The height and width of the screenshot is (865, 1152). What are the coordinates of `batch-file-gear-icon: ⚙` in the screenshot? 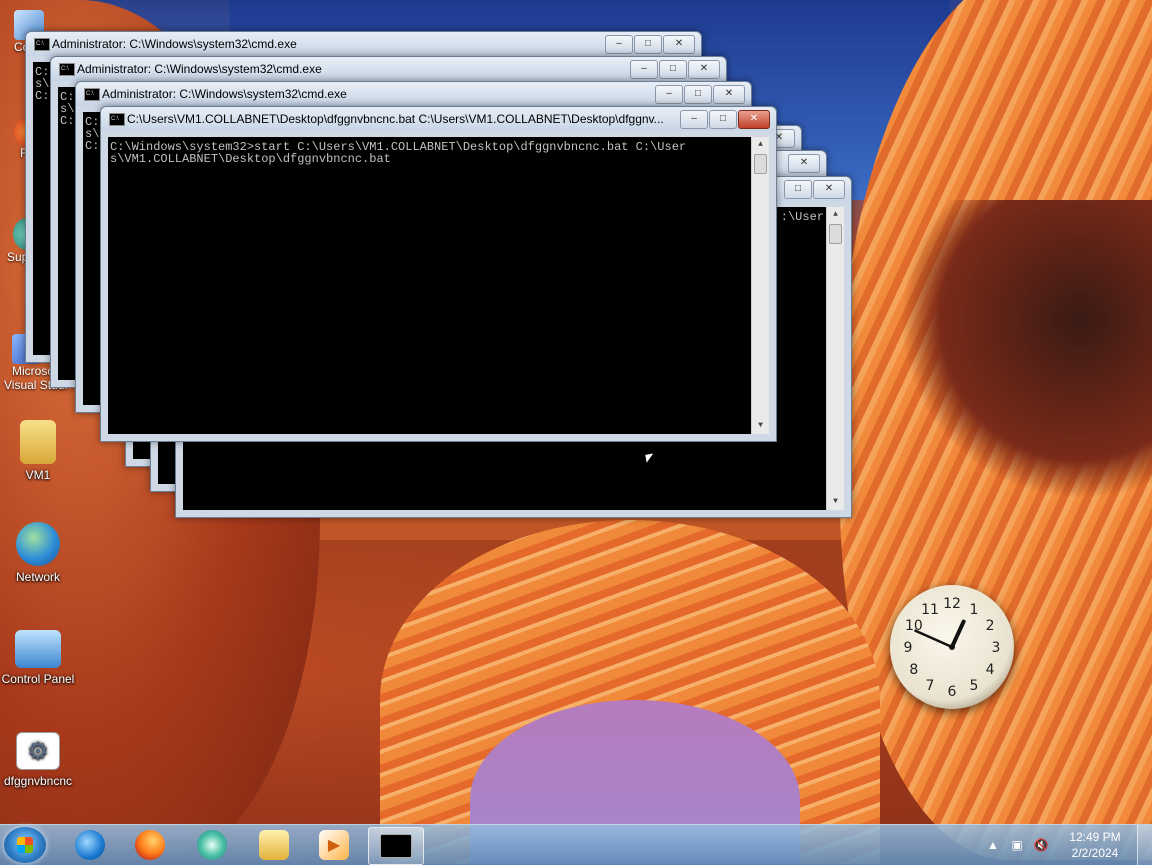 It's located at (38, 751).